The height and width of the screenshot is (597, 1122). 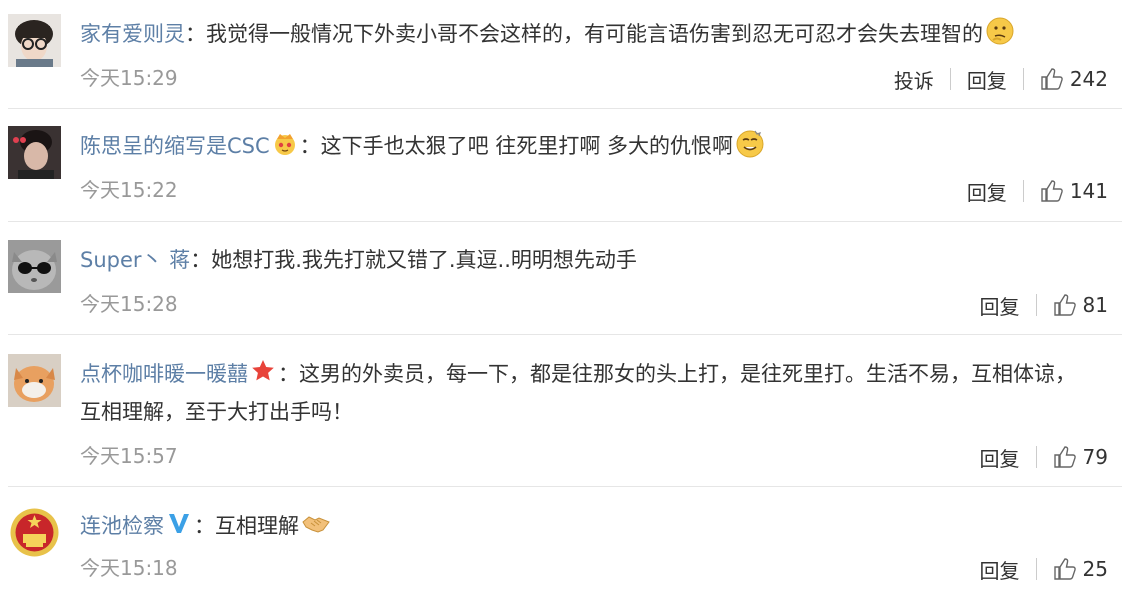 What do you see at coordinates (1088, 191) in the screenshot?
I see `like-count: 141` at bounding box center [1088, 191].